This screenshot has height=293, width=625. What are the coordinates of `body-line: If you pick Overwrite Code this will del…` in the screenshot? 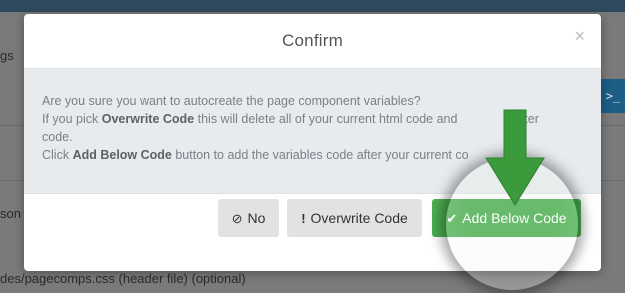 It's located at (290, 119).